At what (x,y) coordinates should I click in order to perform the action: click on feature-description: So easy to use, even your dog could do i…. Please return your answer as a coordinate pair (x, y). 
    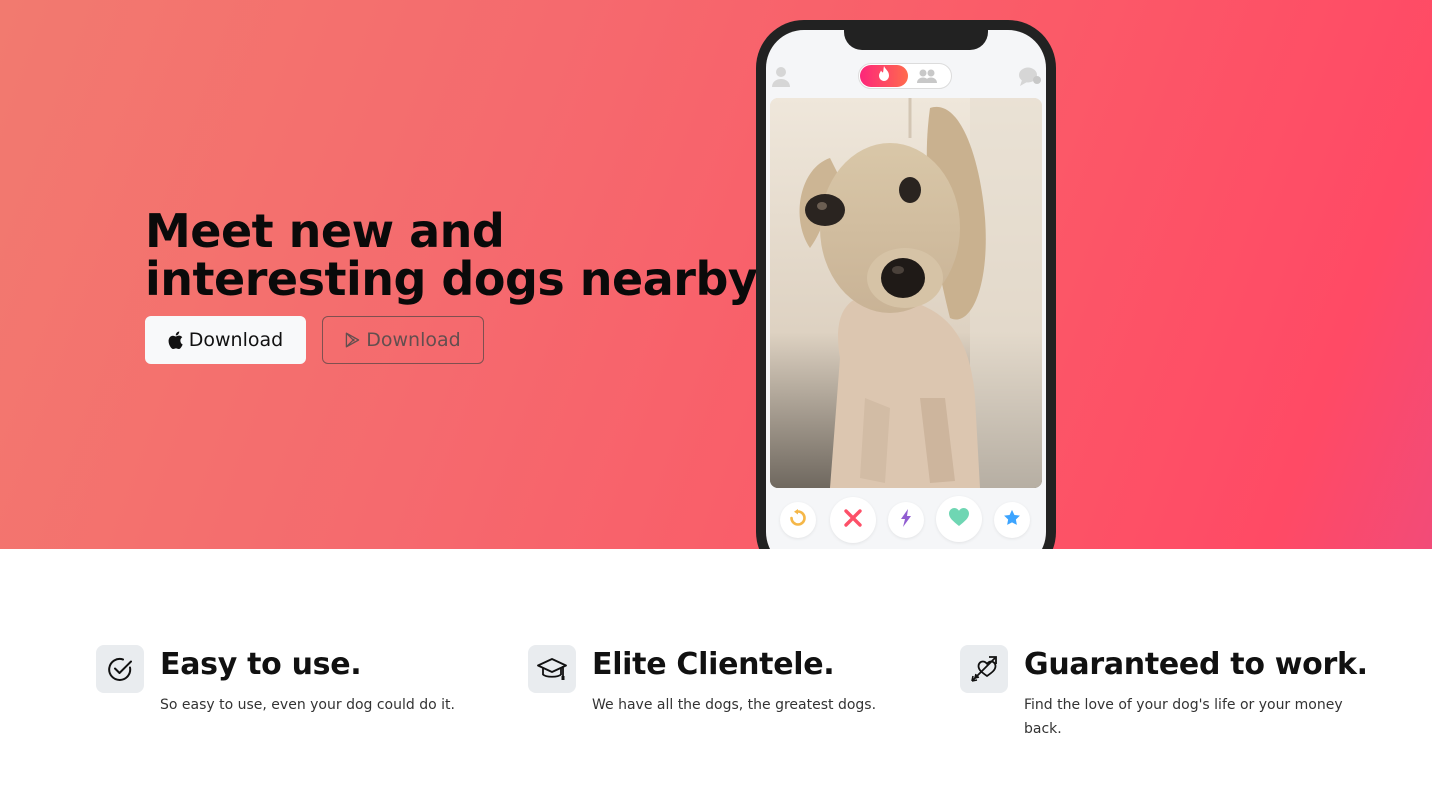
    Looking at the image, I should click on (307, 705).